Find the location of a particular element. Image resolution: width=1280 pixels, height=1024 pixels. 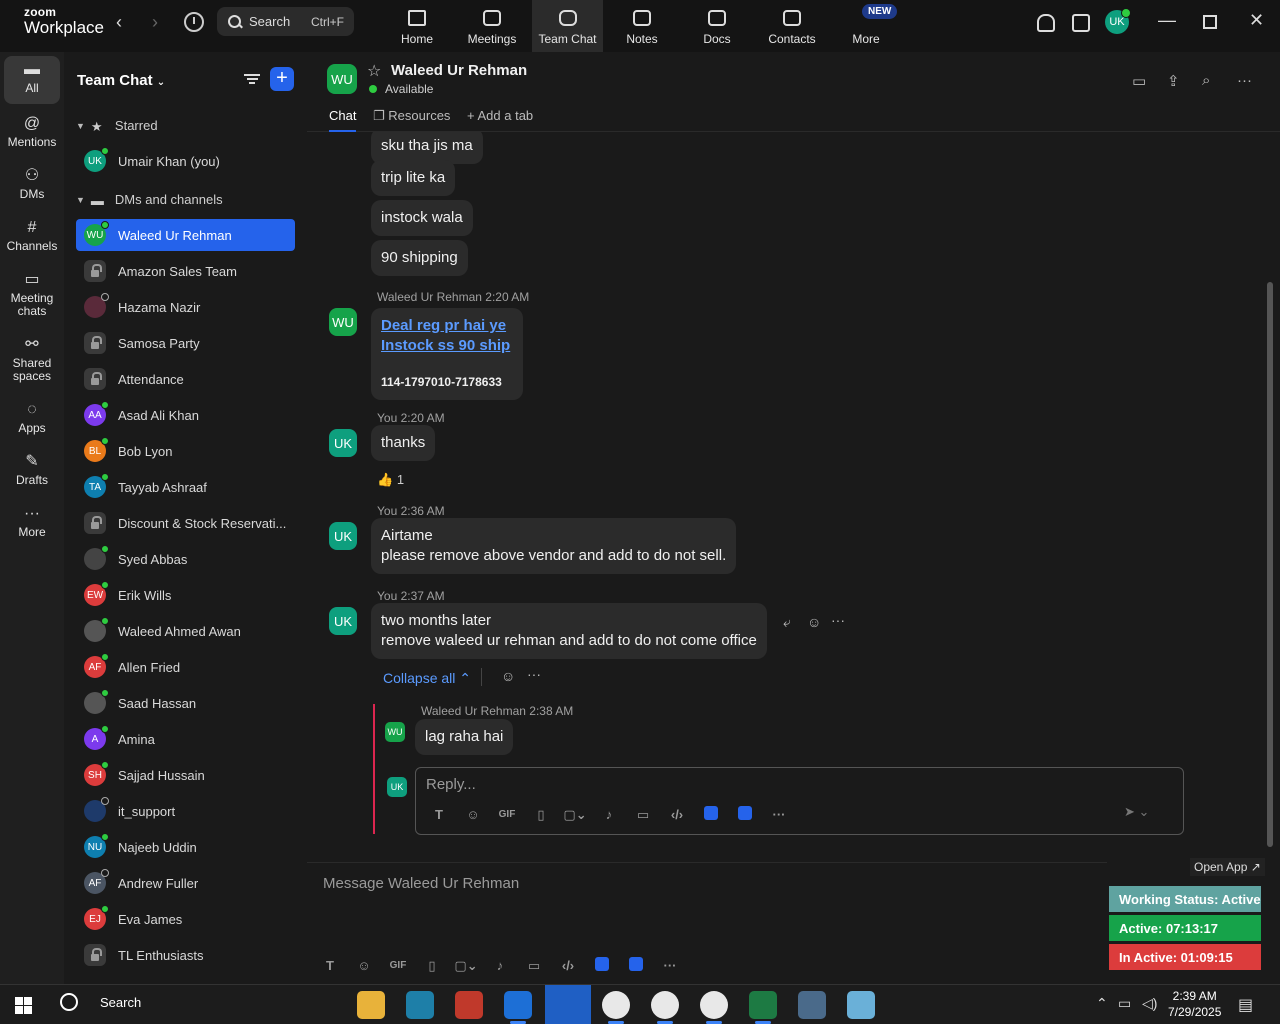

sidebar-item: Attendance is located at coordinates (185, 379).